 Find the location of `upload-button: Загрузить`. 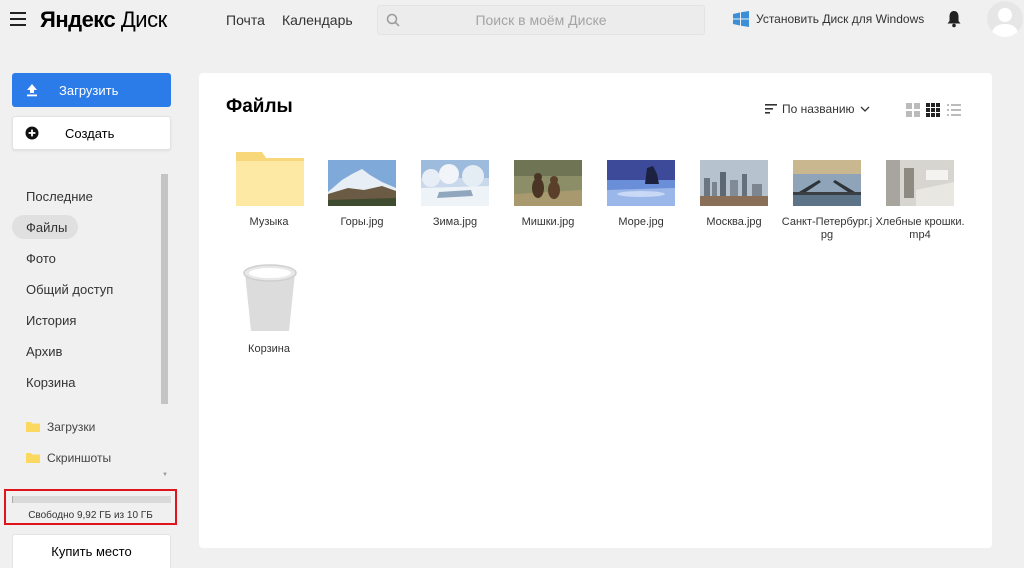

upload-button: Загрузить is located at coordinates (91, 90).